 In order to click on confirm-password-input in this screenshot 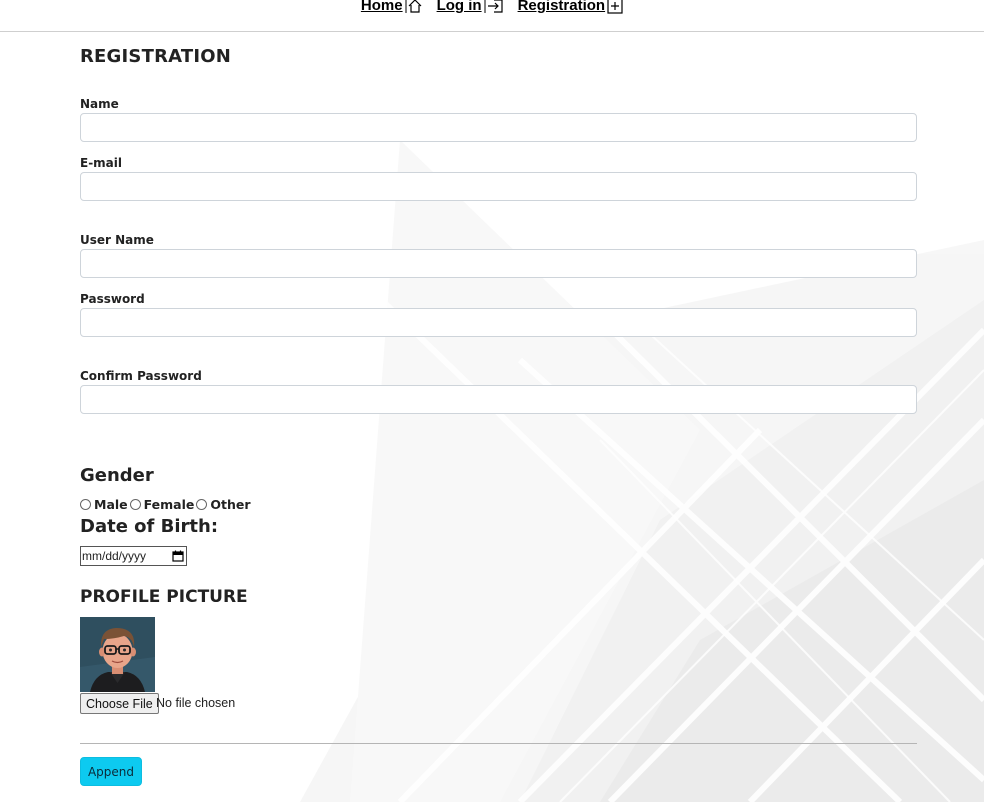, I will do `click(498, 399)`.